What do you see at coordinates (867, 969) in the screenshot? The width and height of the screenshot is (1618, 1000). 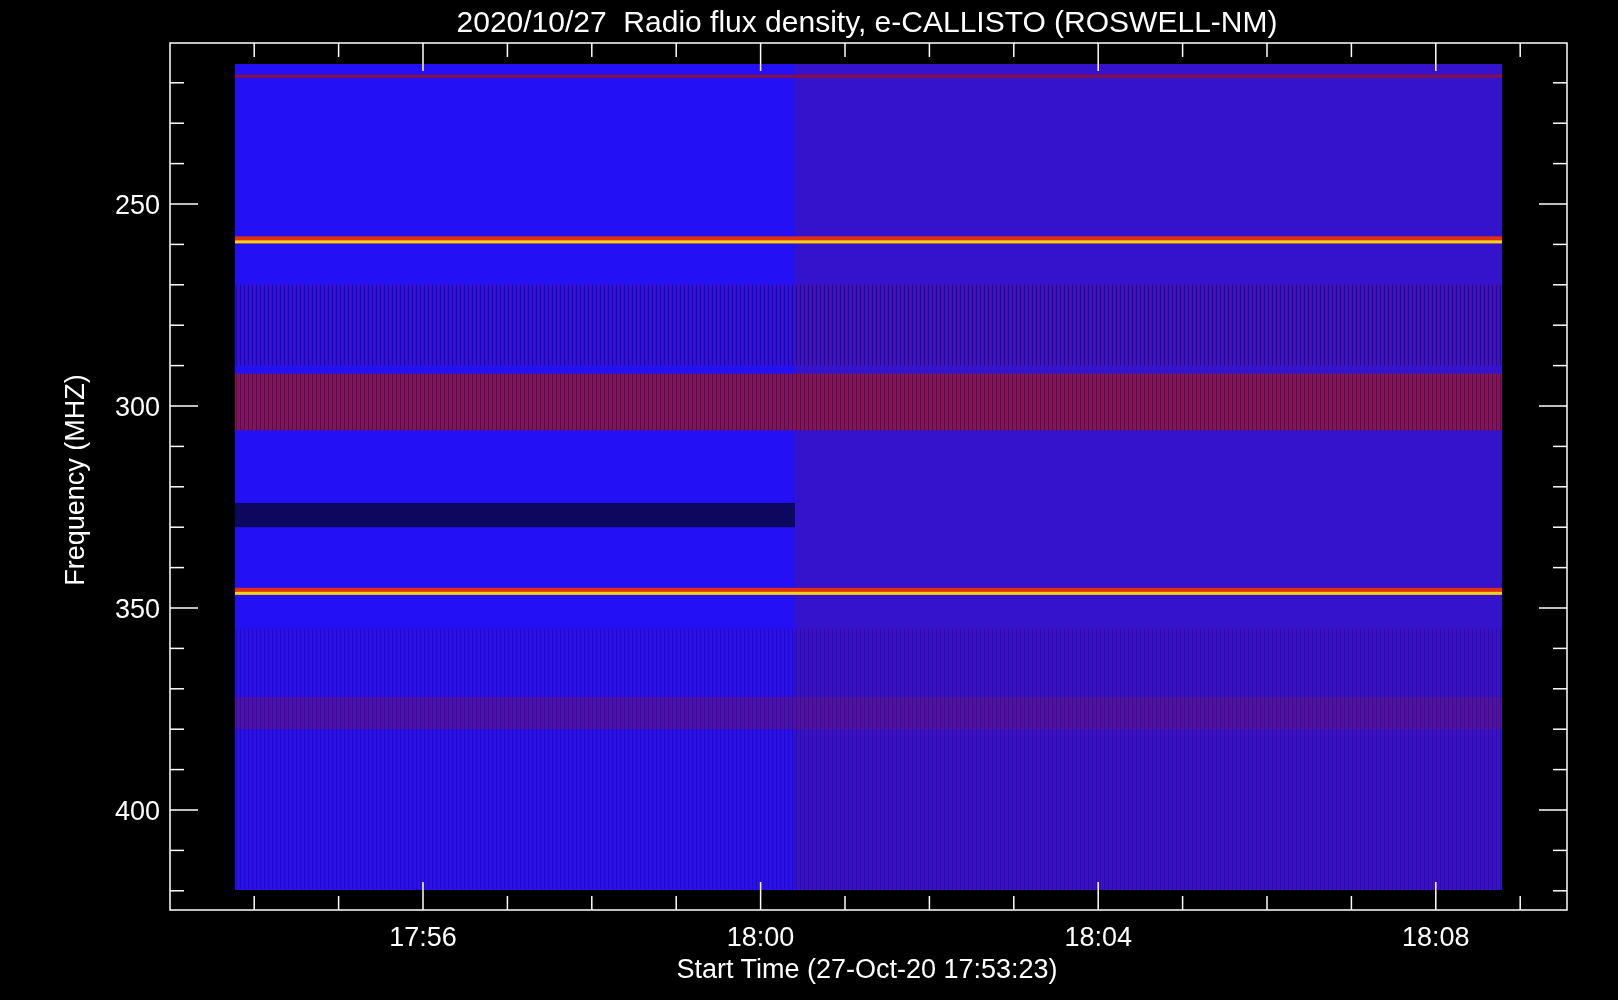 I see `x-axis-label: Start Time (27-Oct-20 17:53:23)` at bounding box center [867, 969].